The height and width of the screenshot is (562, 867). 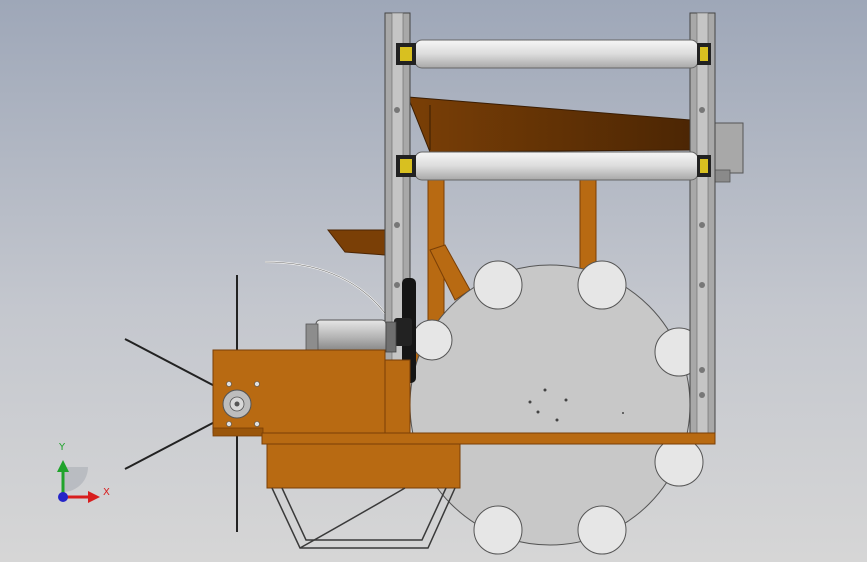 I want to click on right-rail, so click(x=702, y=223).